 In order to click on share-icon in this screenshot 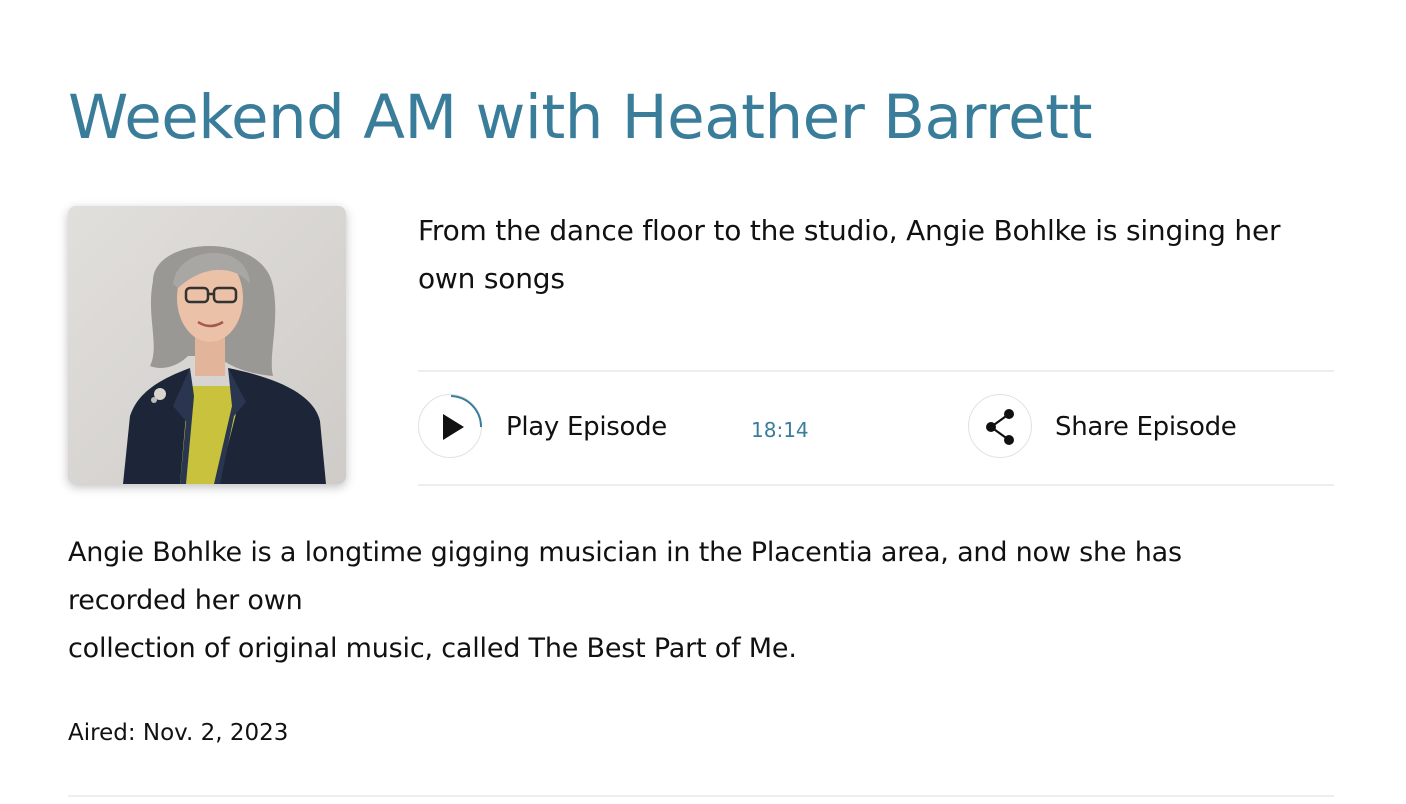, I will do `click(1000, 427)`.